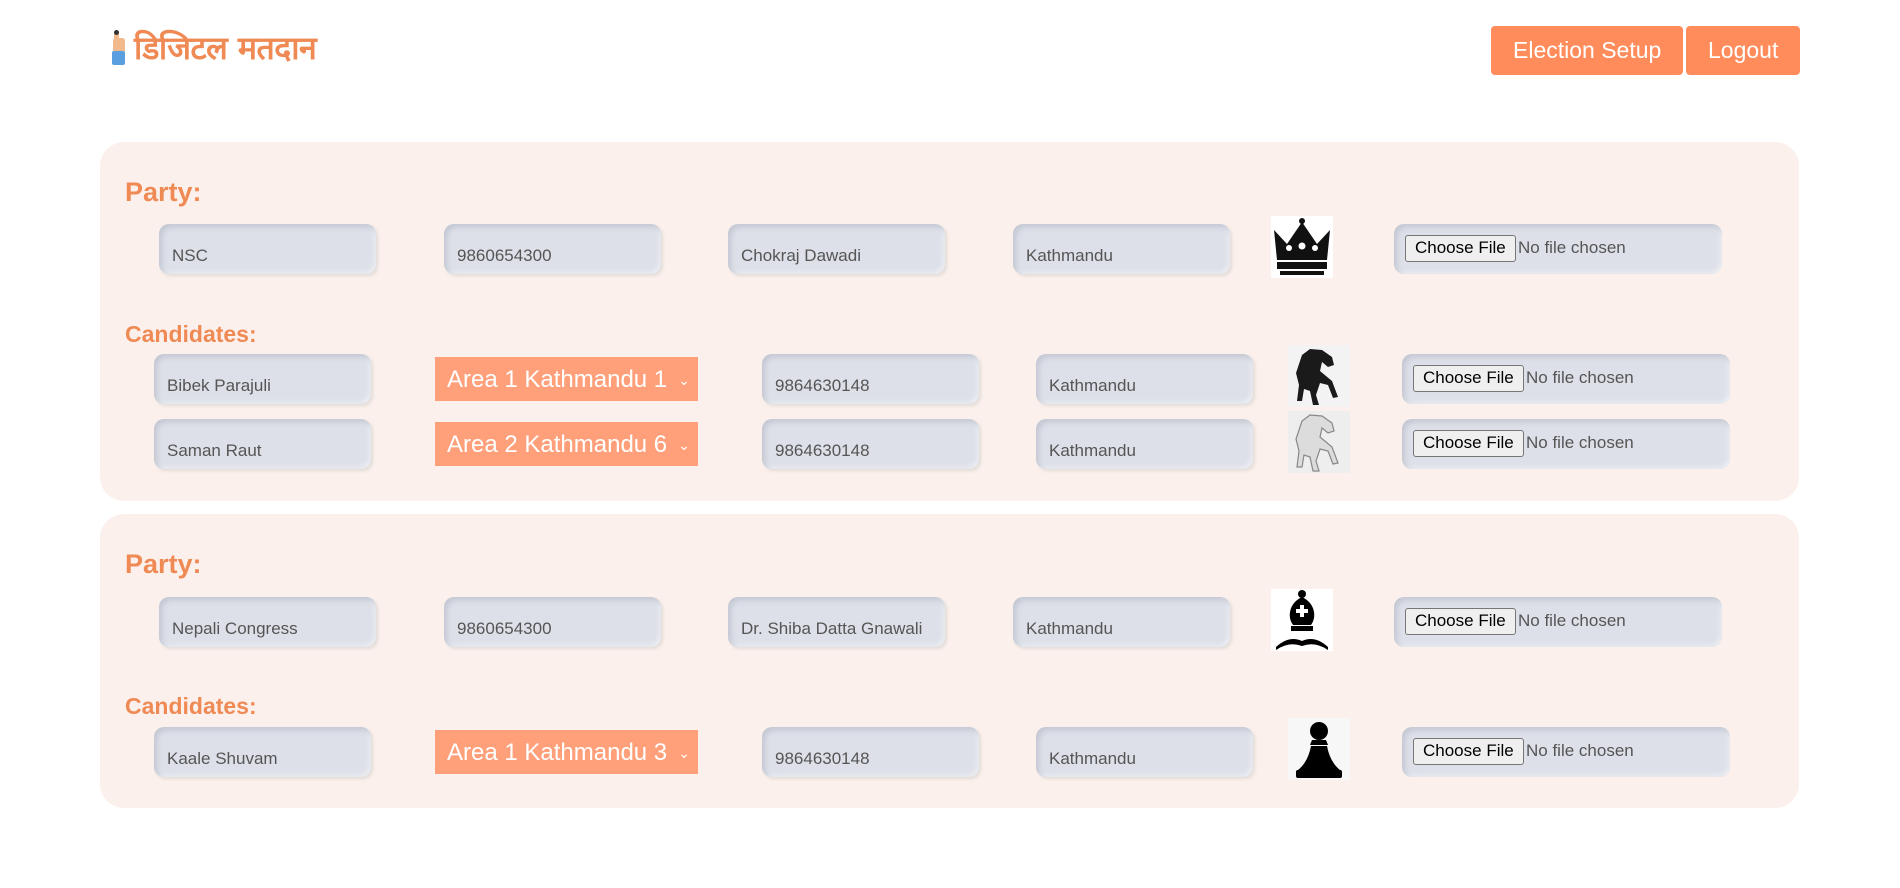 This screenshot has height=888, width=1900. I want to click on app-logo: डिजिटल मतदान, so click(212, 47).